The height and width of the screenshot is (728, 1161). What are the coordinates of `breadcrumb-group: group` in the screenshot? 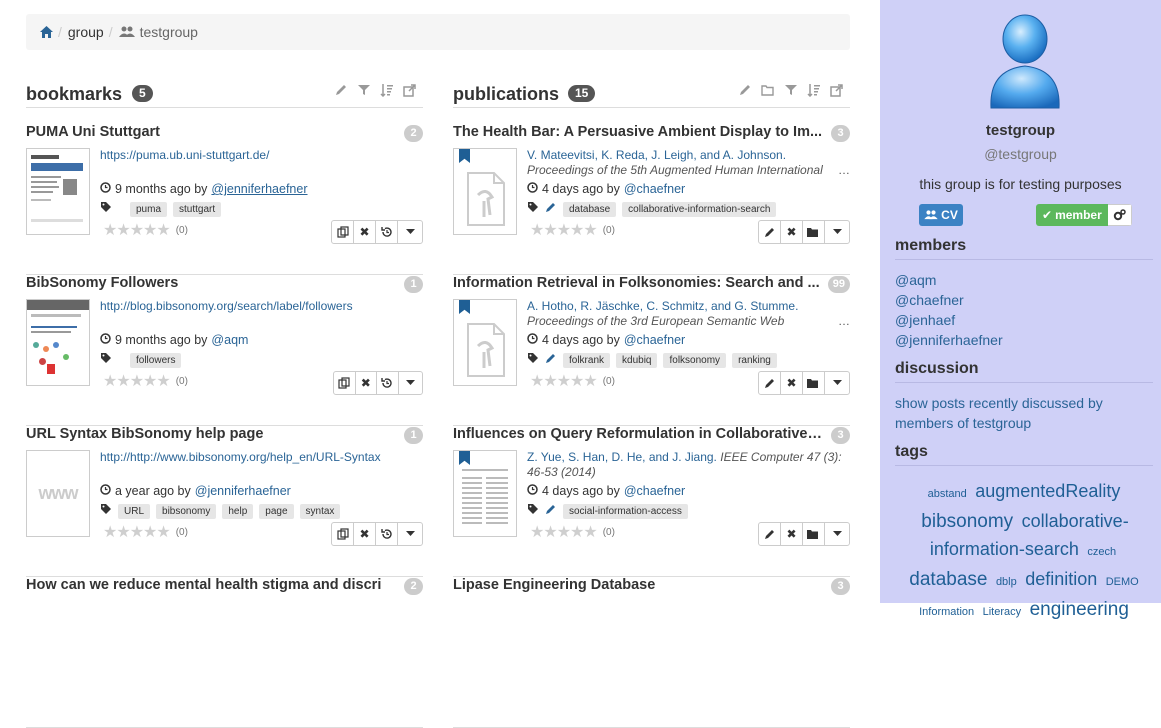 It's located at (86, 32).